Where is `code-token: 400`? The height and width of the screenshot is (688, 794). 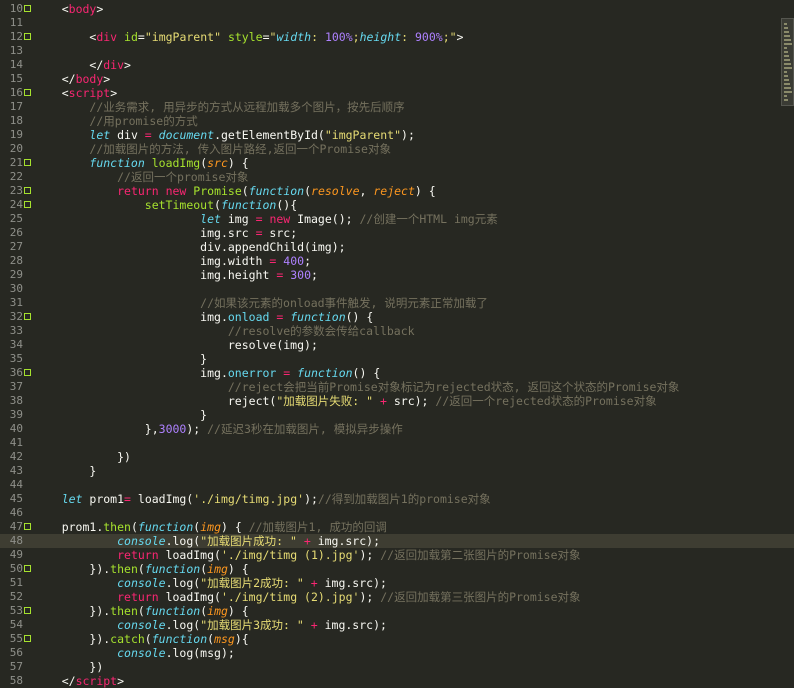
code-token: 400 is located at coordinates (294, 261).